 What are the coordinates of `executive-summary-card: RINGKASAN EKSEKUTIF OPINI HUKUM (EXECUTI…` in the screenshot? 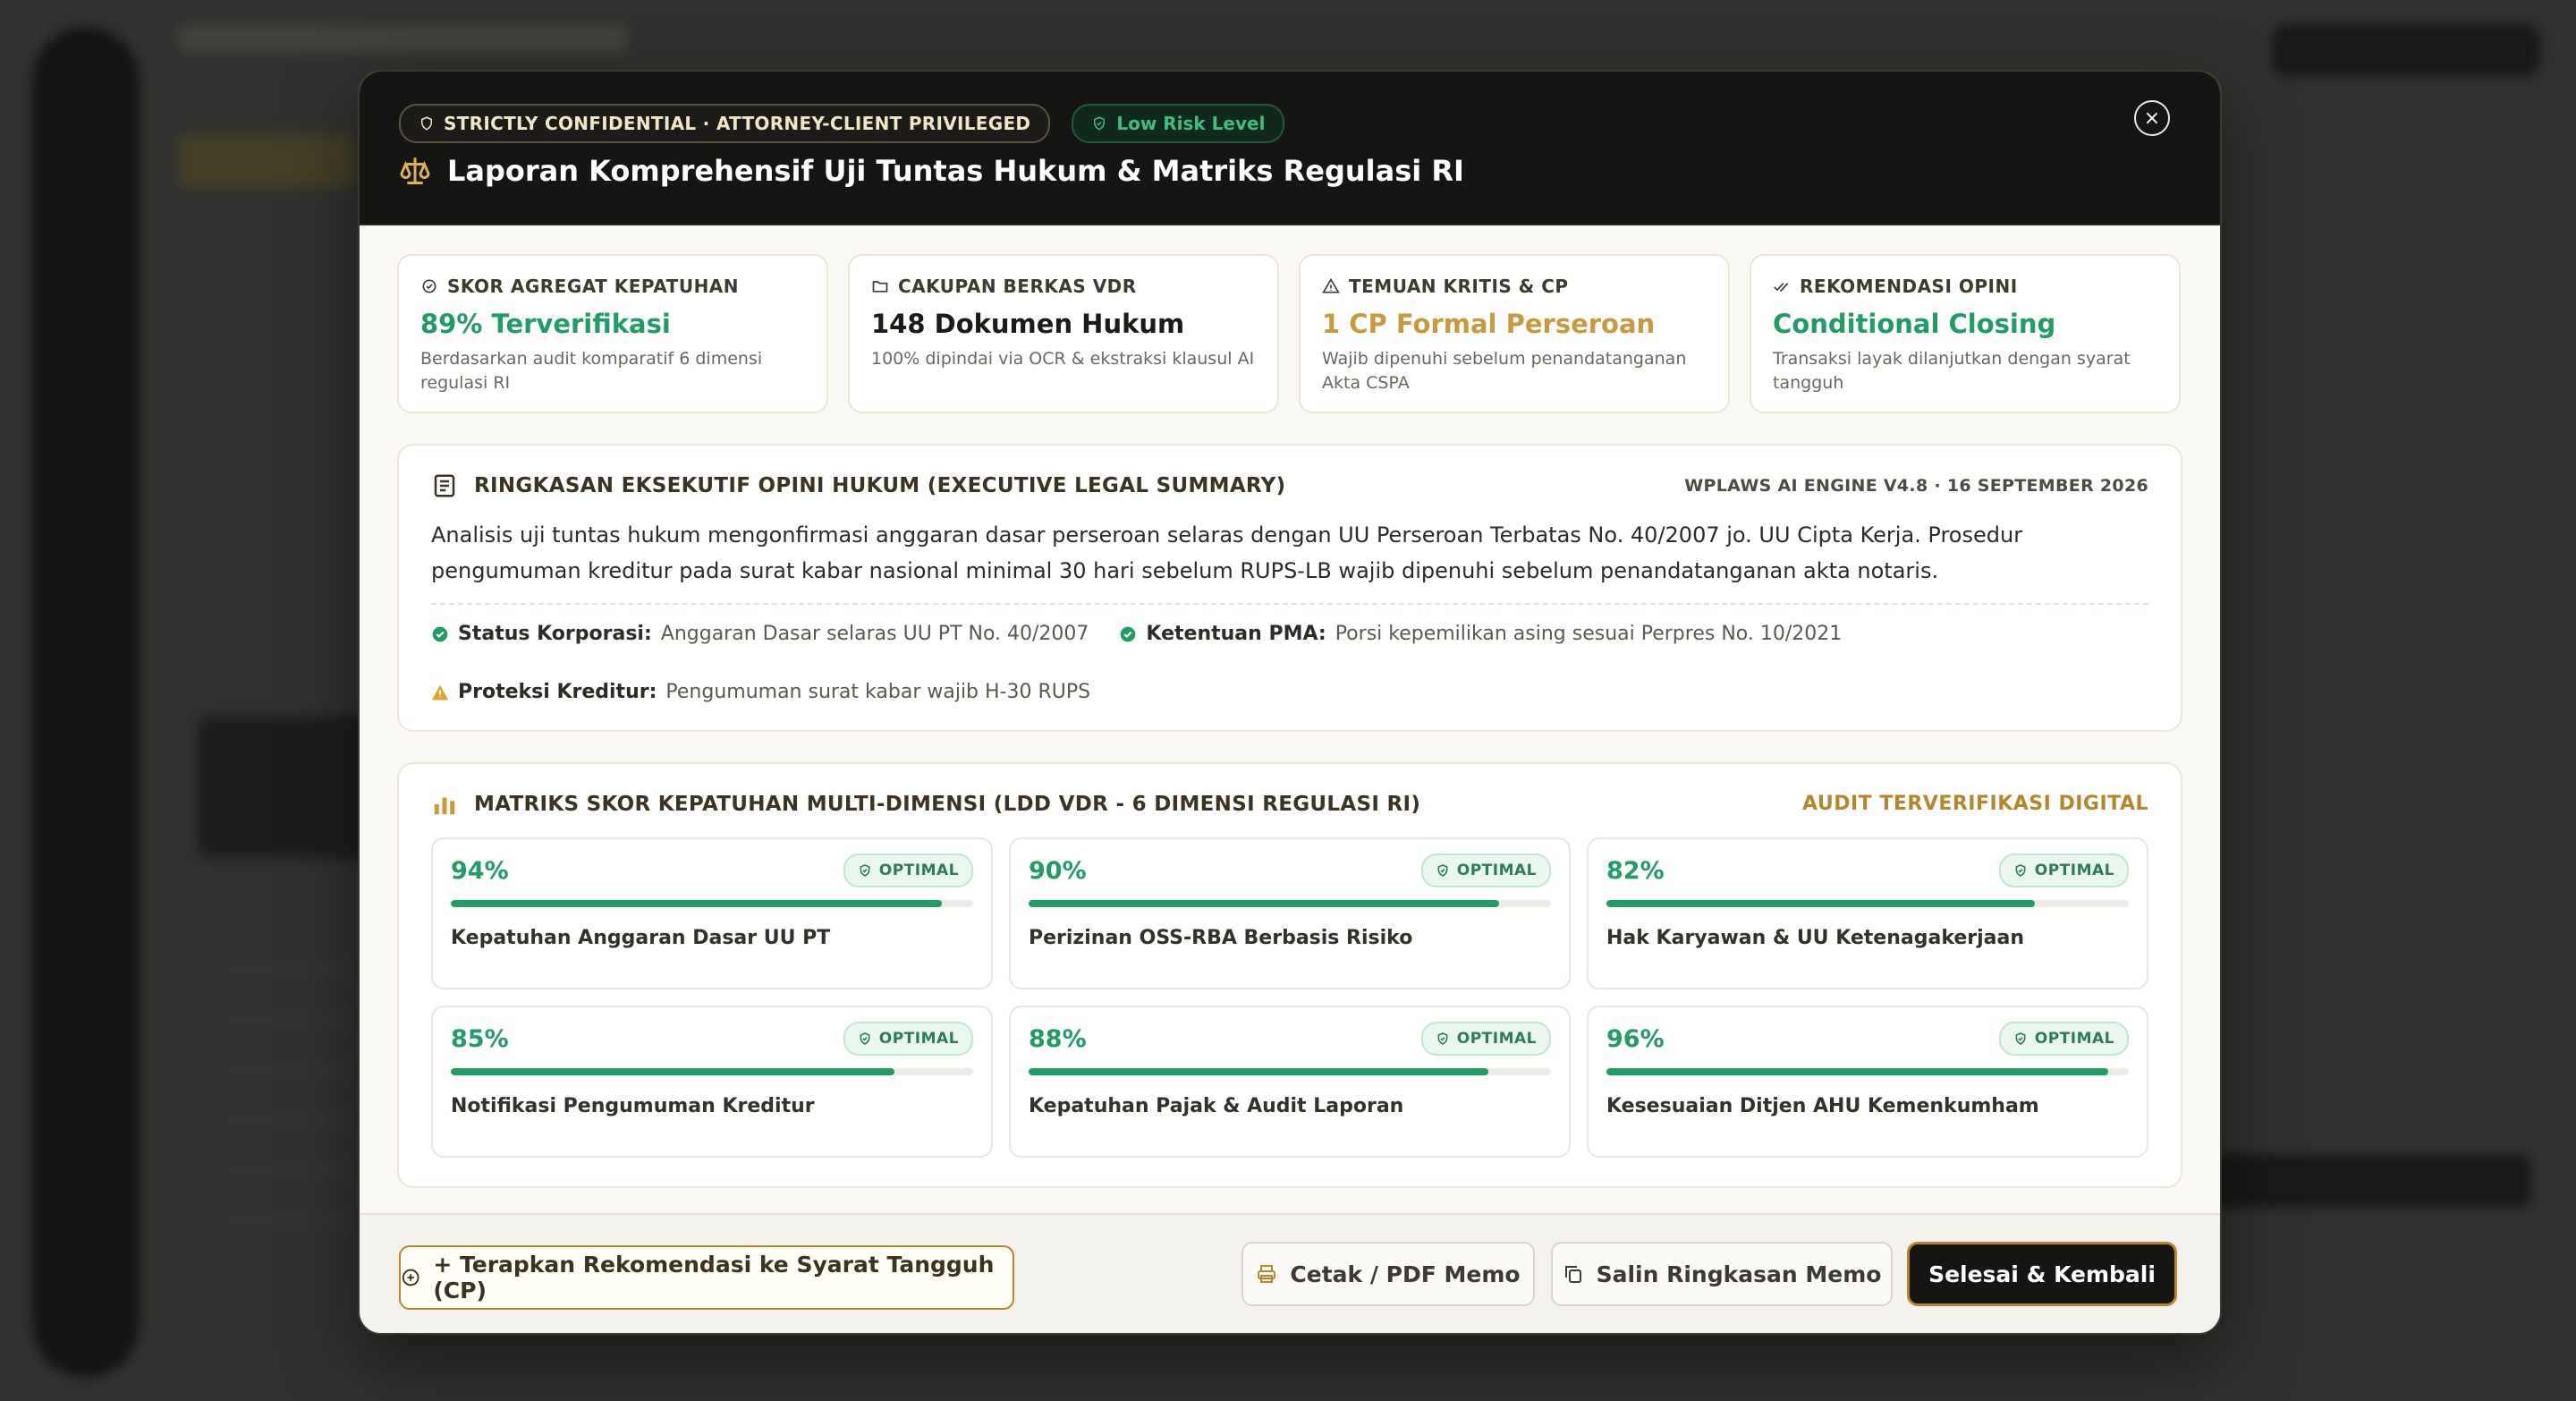 It's located at (1289, 588).